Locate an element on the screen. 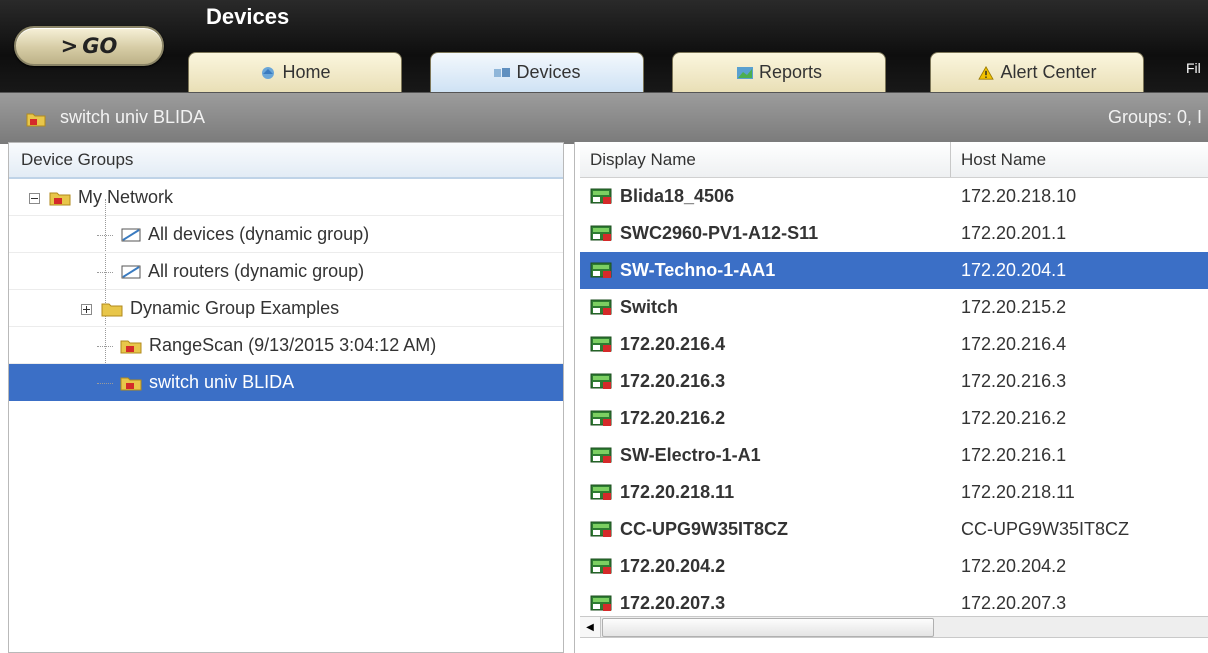  tree-item-label: switch univ BLIDA is located at coordinates (222, 382).